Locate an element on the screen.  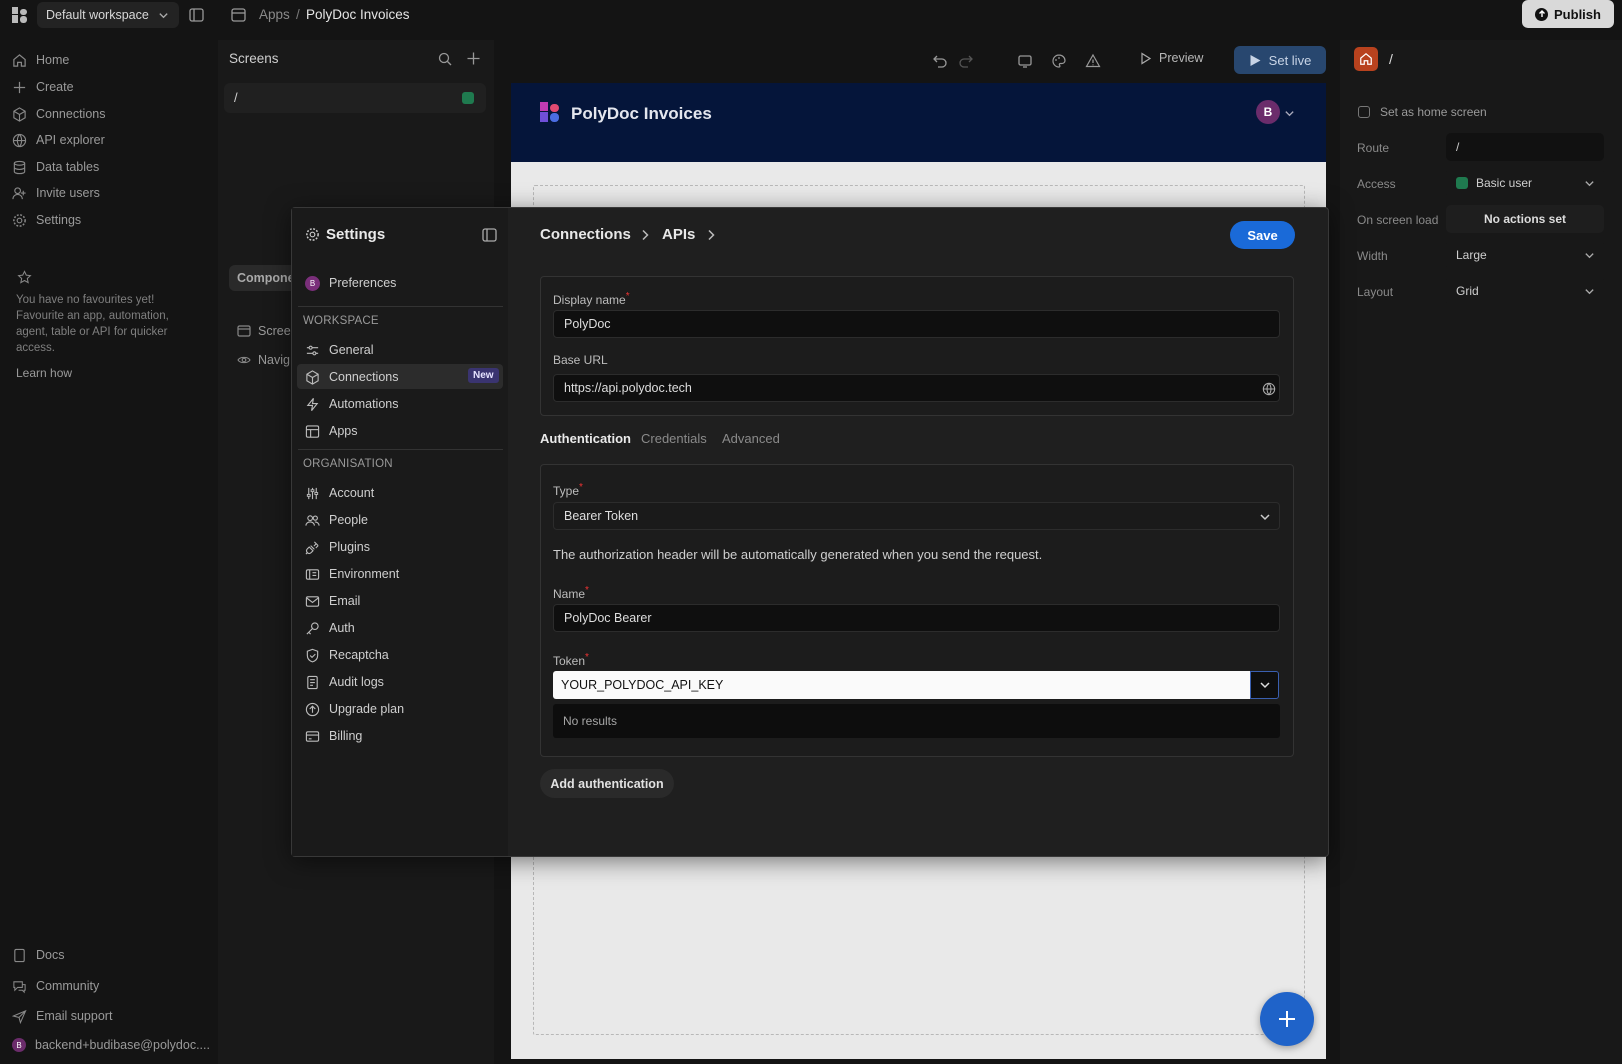
tree-item-screen: Scree is located at coordinates (264, 331).